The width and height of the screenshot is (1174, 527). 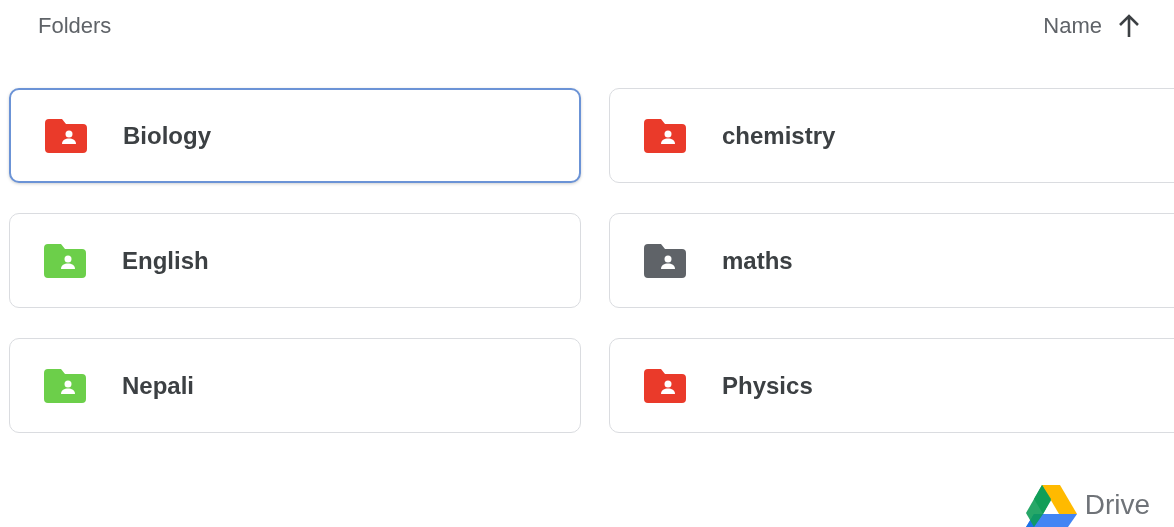 I want to click on folder-card: Physics, so click(x=891, y=385).